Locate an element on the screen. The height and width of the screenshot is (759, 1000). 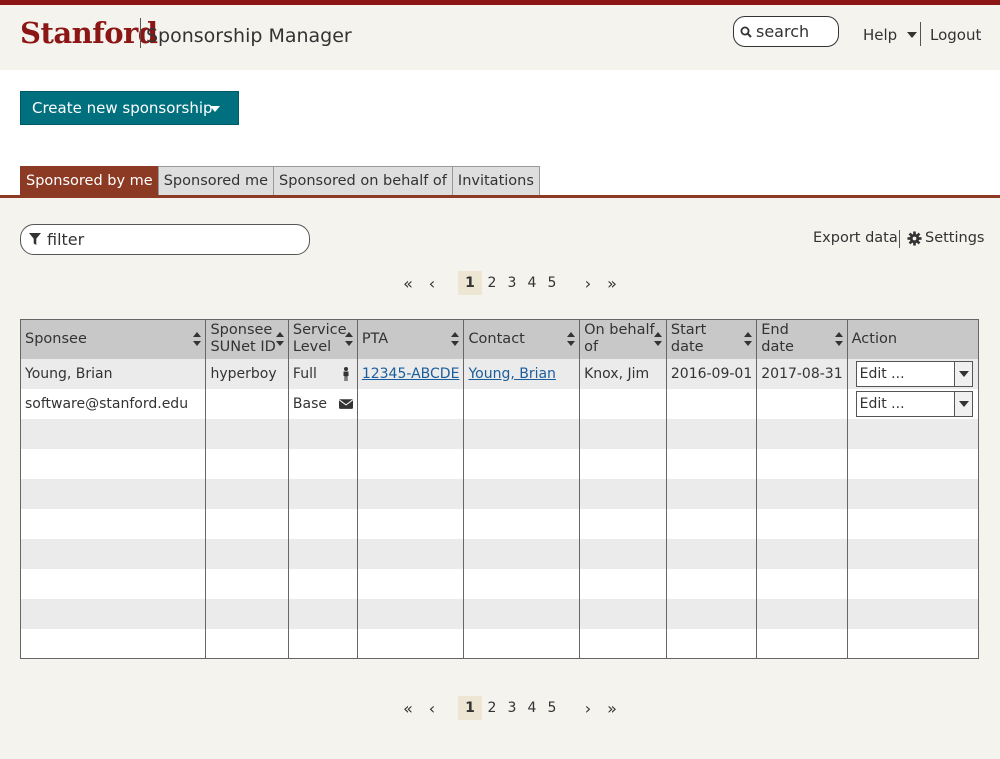
create-sponsorship-button: Create new sponsorship is located at coordinates (129, 108).